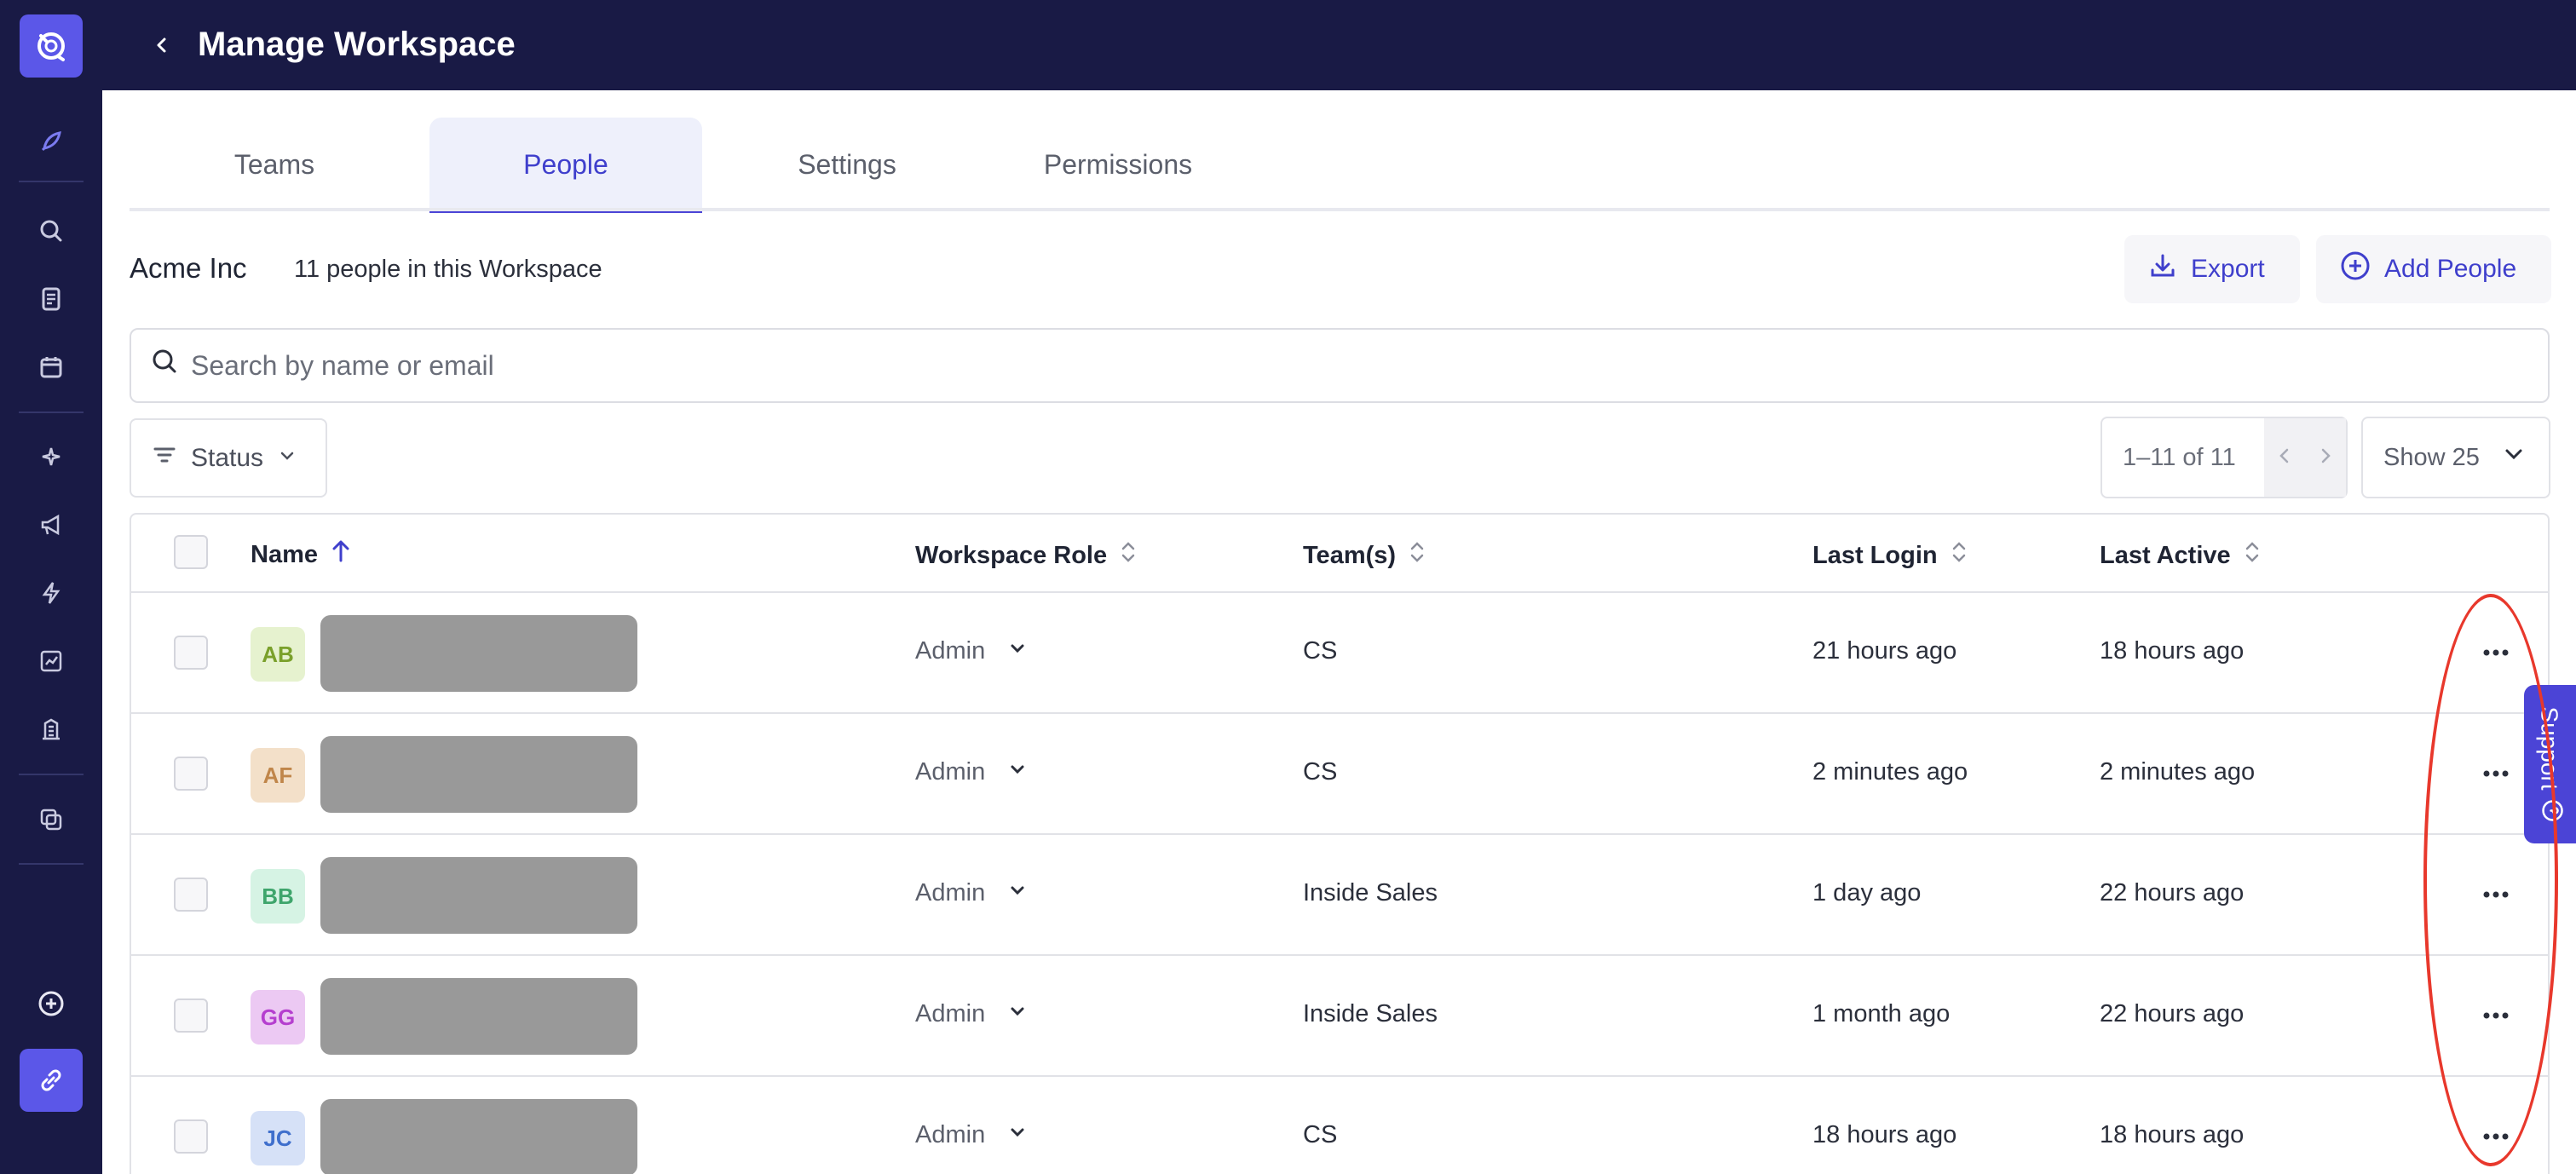 This screenshot has width=2576, height=1174. Describe the element at coordinates (2450, 269) in the screenshot. I see `add-people-label: Add People` at that location.